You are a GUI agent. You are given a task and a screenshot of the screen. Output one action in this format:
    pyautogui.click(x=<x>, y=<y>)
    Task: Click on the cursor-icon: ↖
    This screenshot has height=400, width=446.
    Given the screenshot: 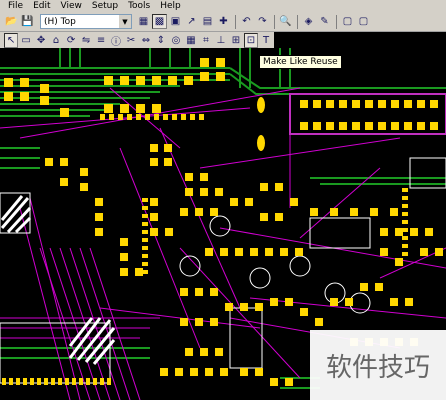 What is the action you would take?
    pyautogui.click(x=11, y=40)
    